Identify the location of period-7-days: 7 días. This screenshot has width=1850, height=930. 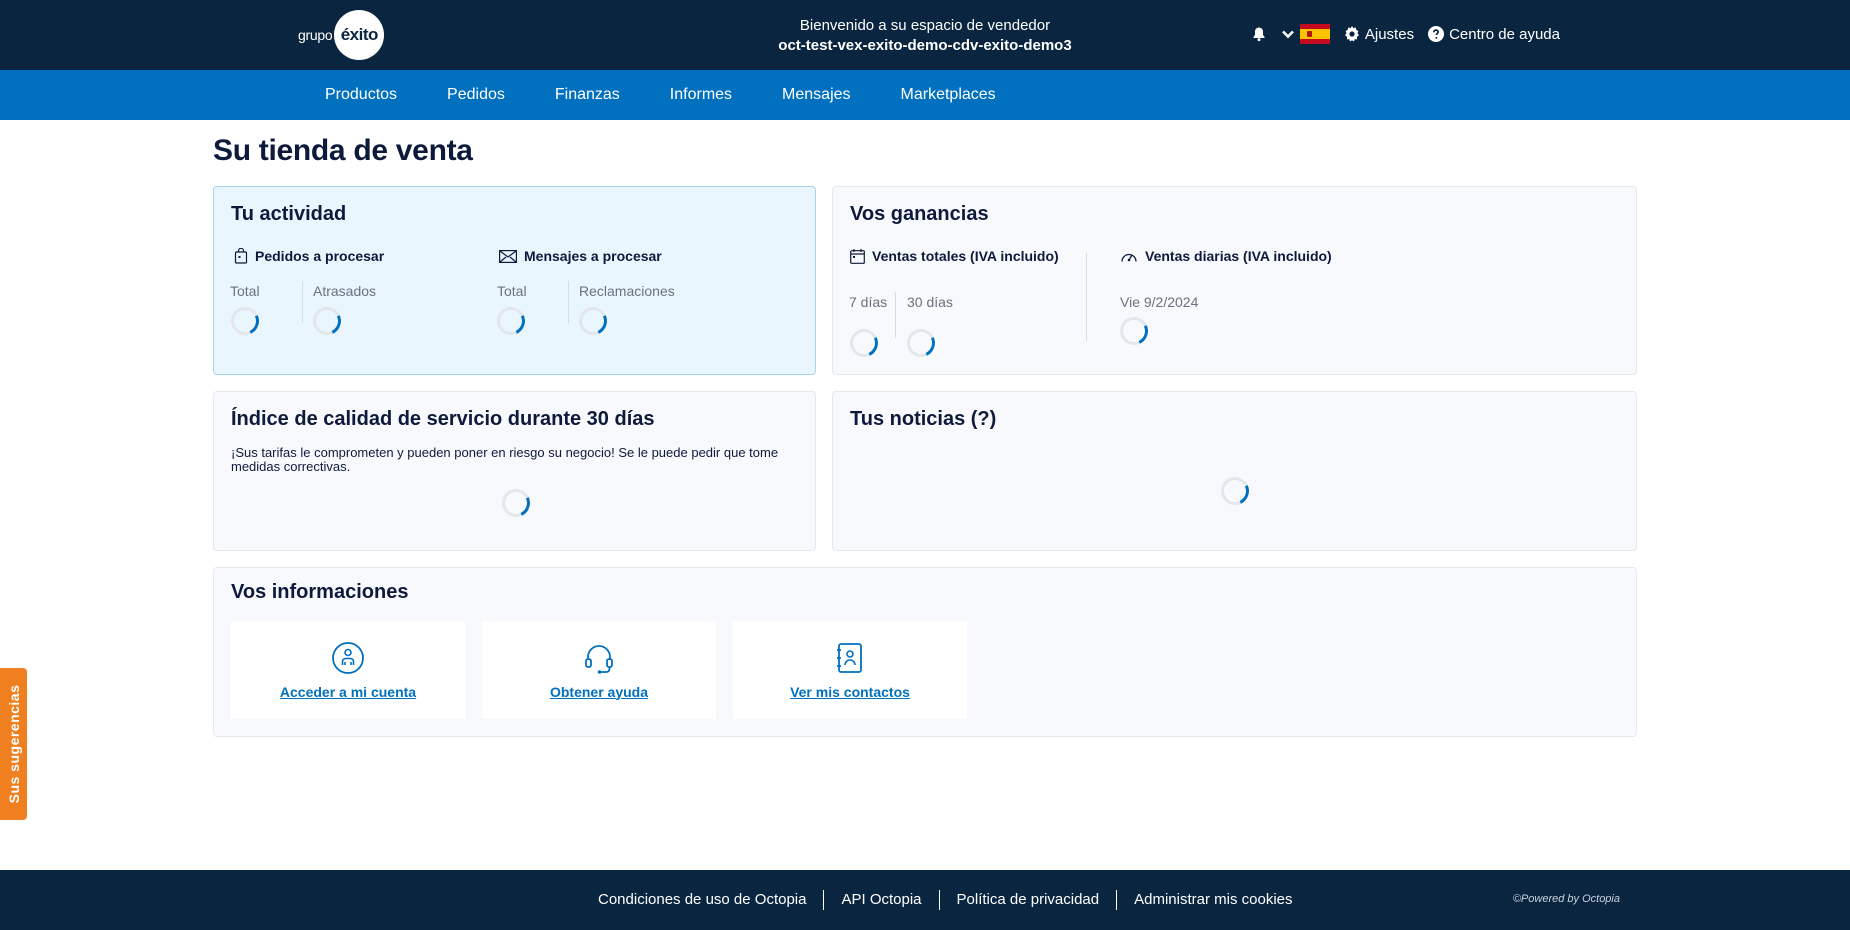
(868, 302).